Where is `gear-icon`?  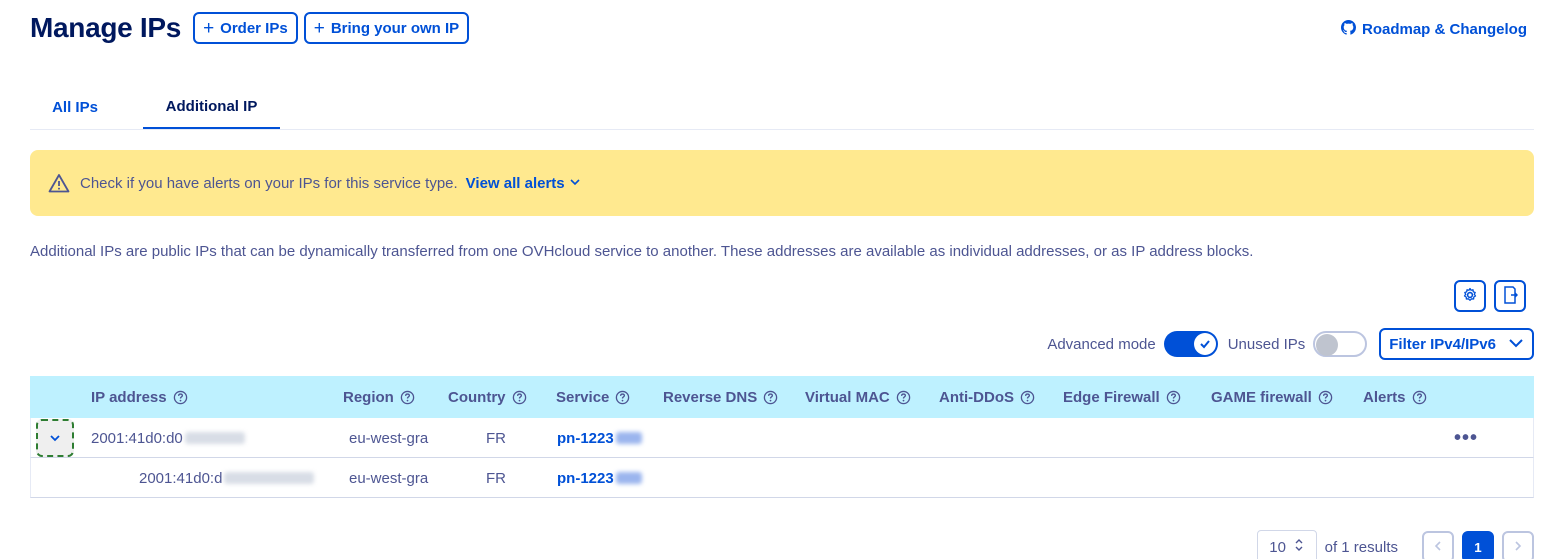 gear-icon is located at coordinates (1470, 296).